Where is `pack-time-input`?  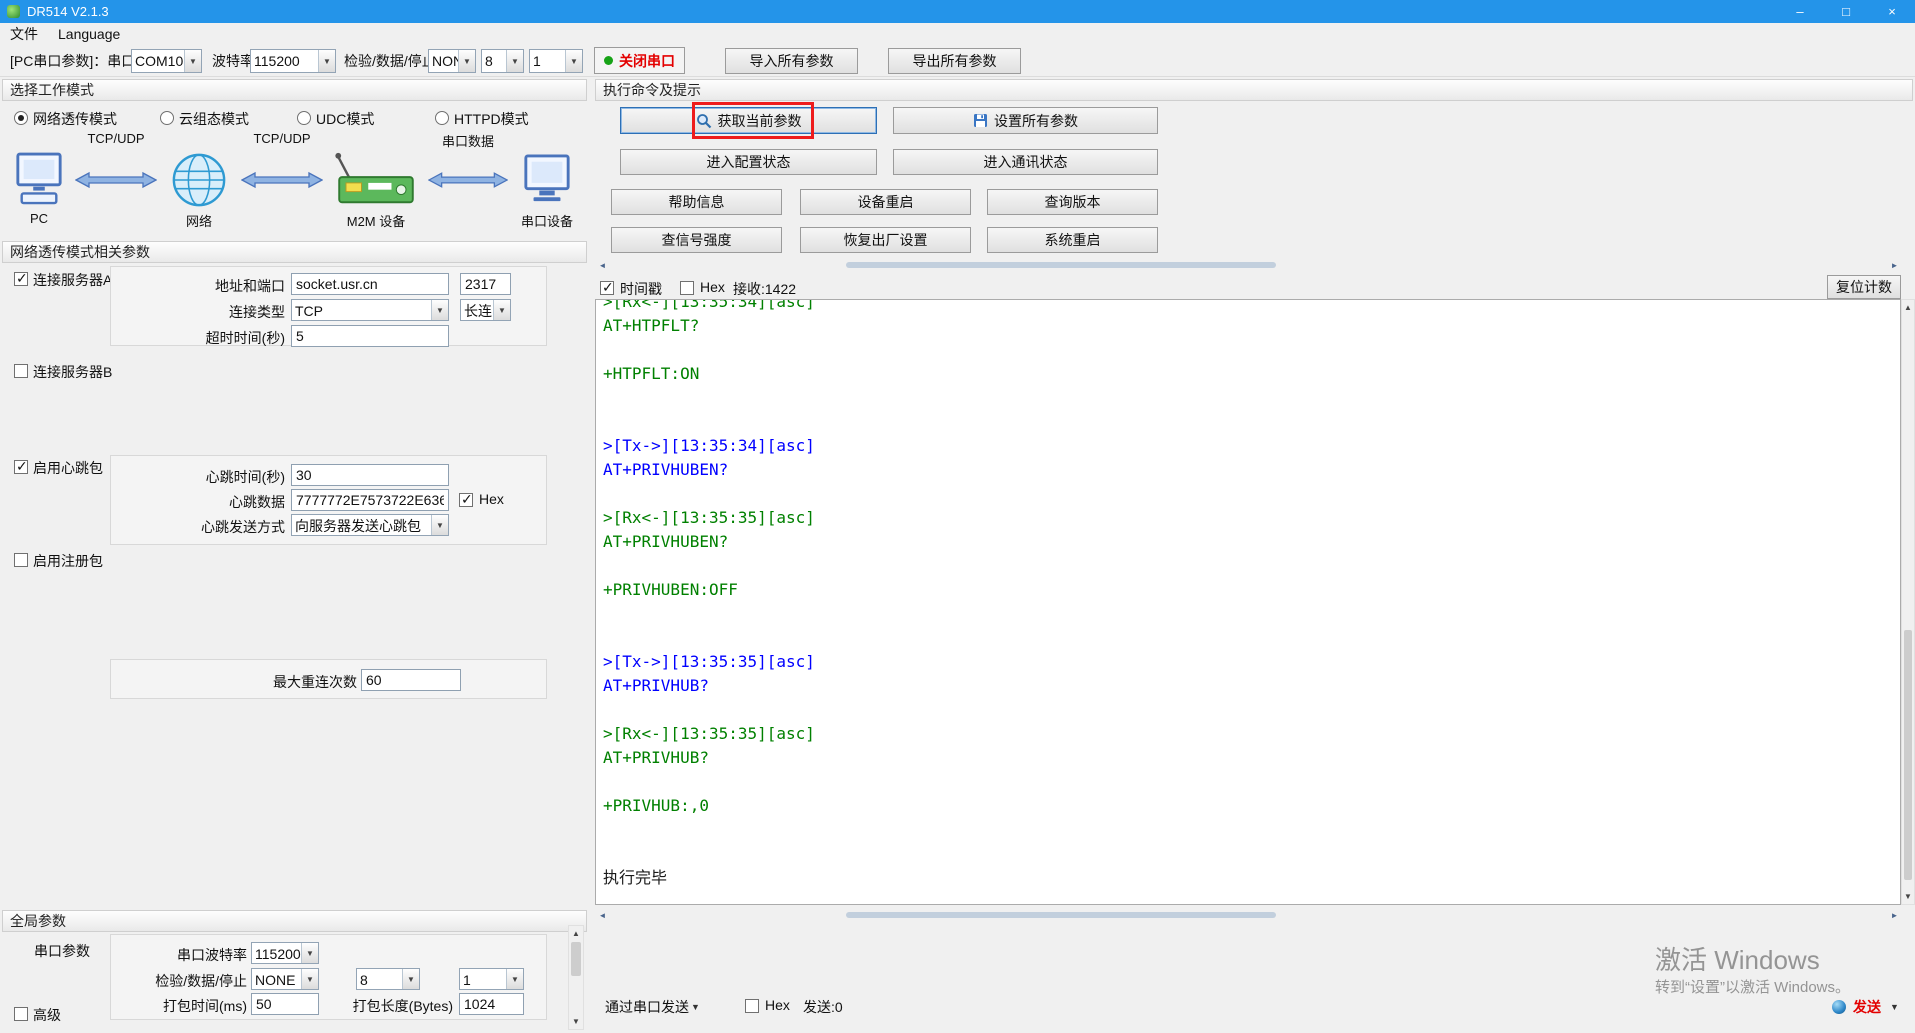
pack-time-input is located at coordinates (285, 1004).